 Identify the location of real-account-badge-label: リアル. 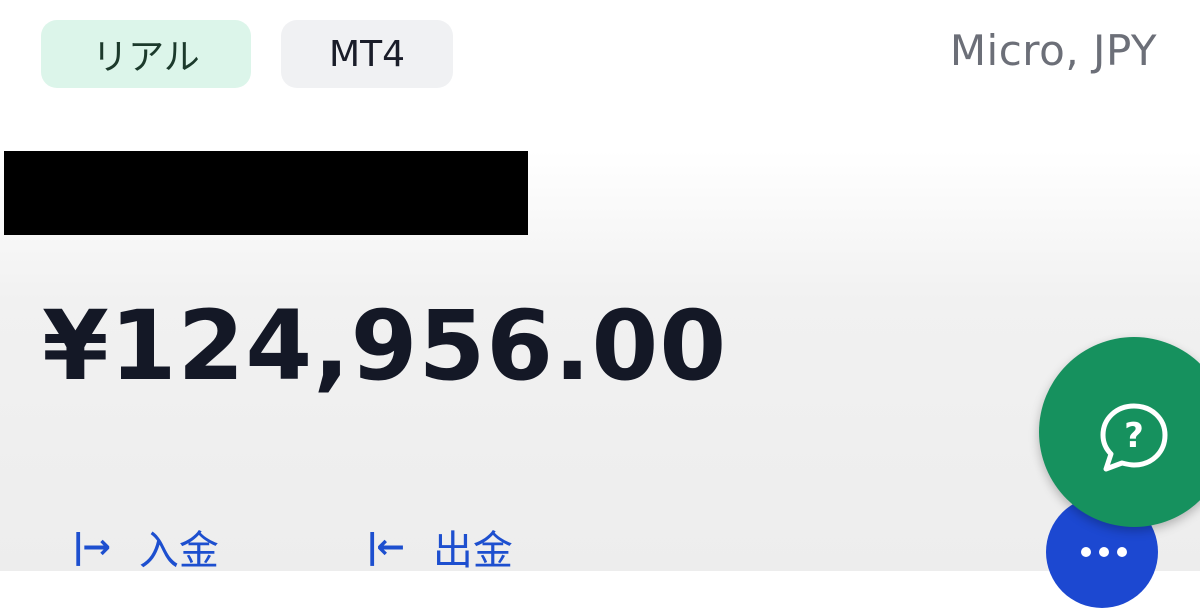
(146, 57).